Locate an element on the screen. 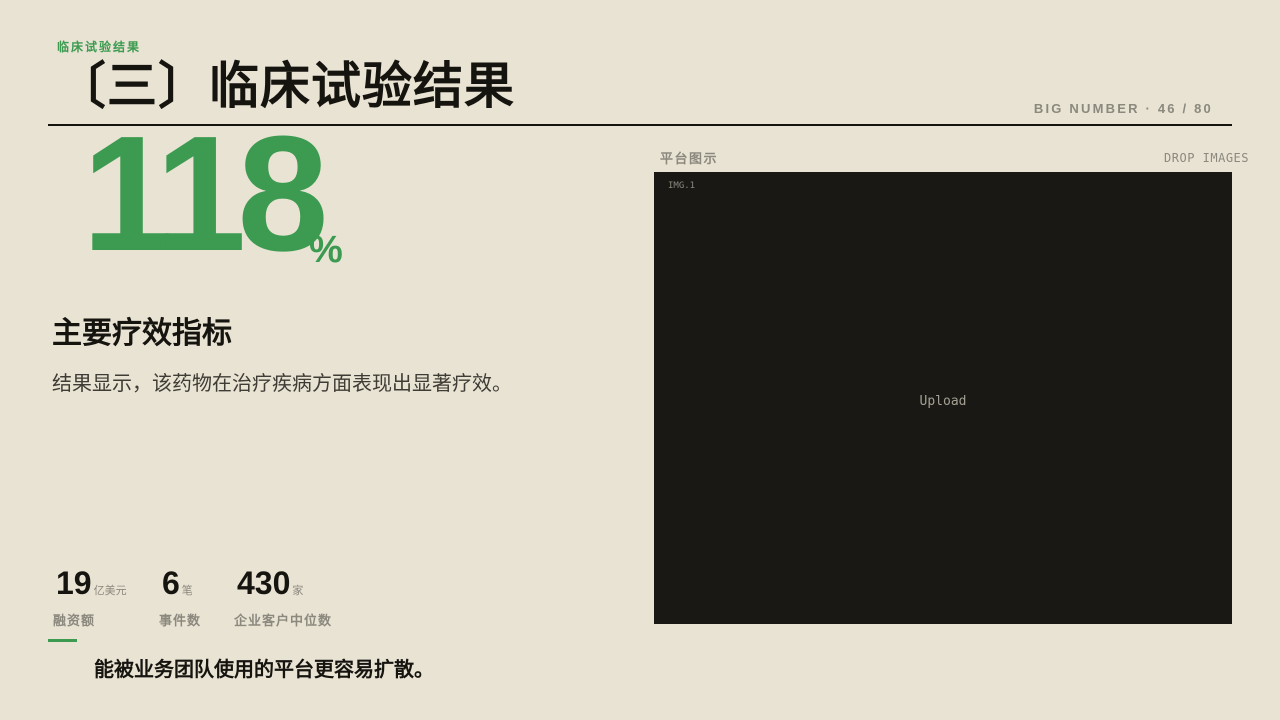 This screenshot has width=1280, height=720. stat-value: 19 is located at coordinates (74, 583).